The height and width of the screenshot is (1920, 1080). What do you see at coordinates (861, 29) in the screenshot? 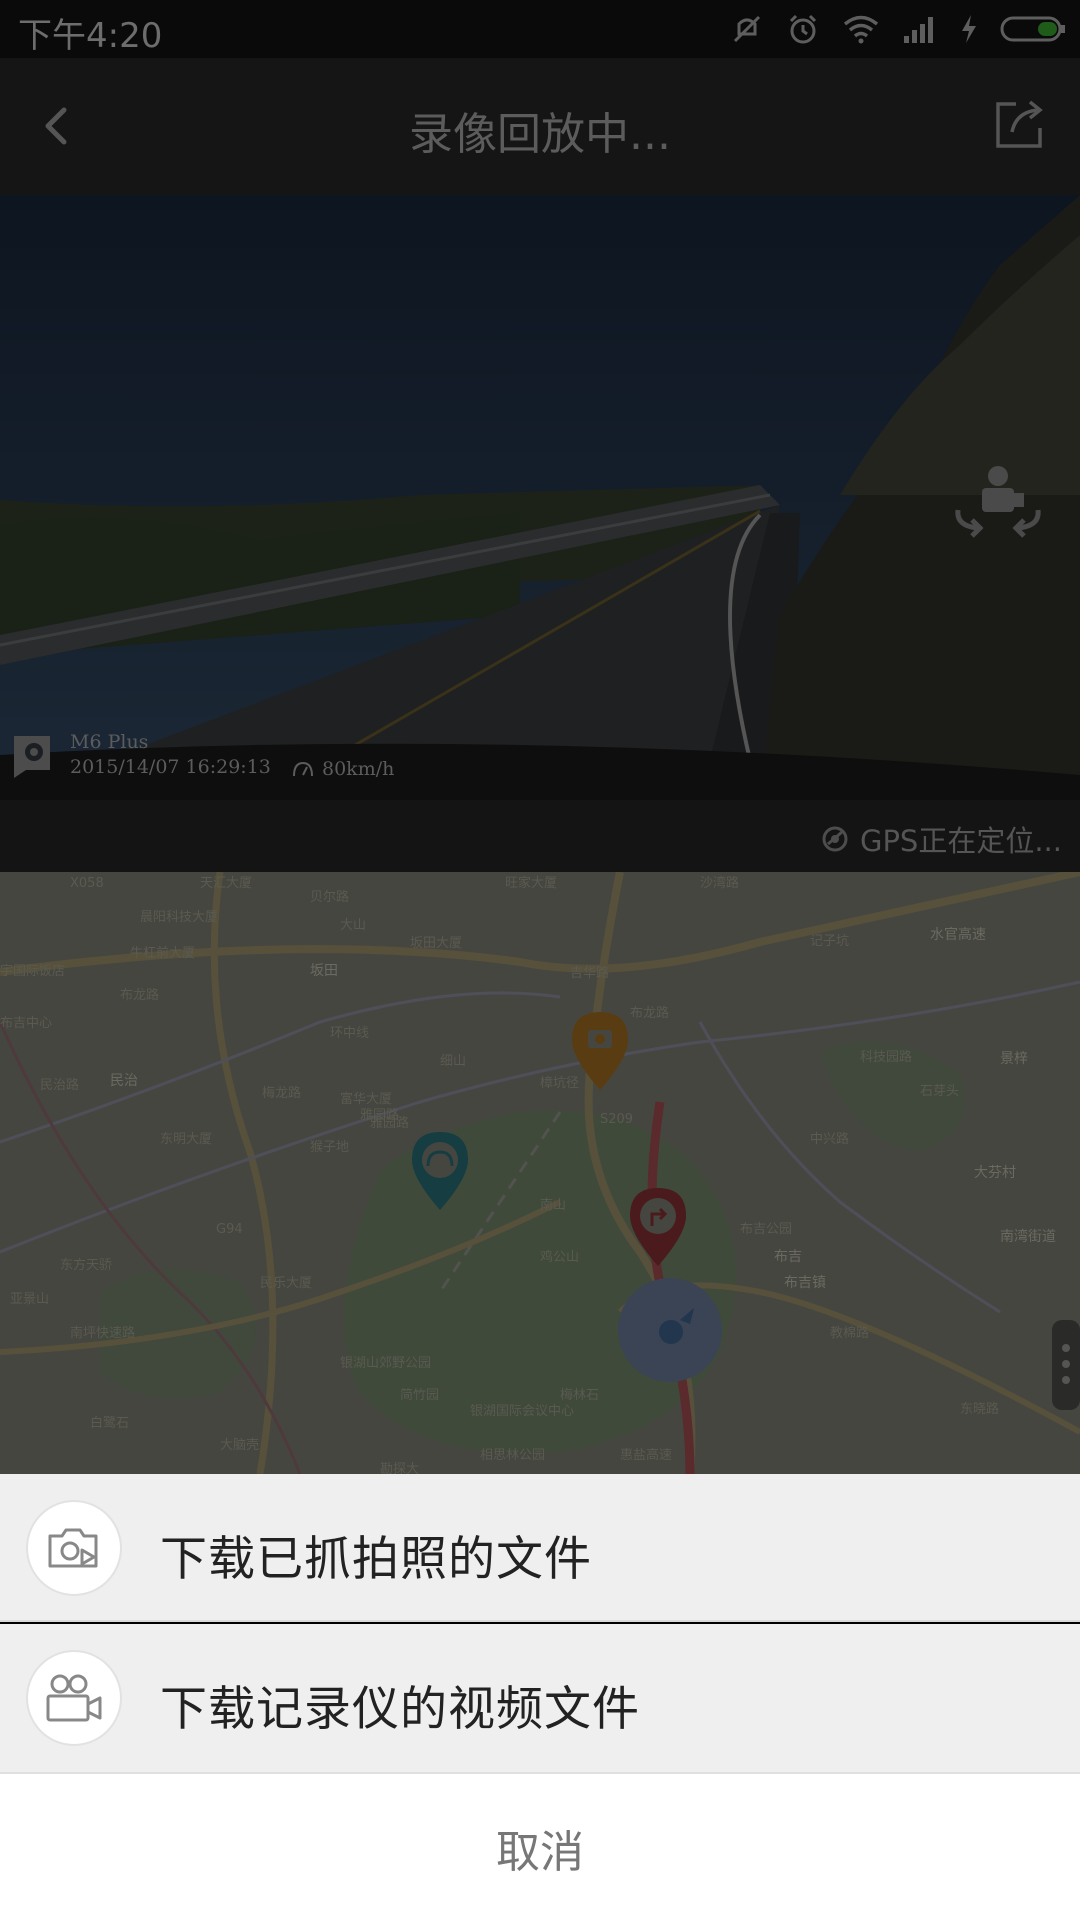
I see `wifi-icon` at bounding box center [861, 29].